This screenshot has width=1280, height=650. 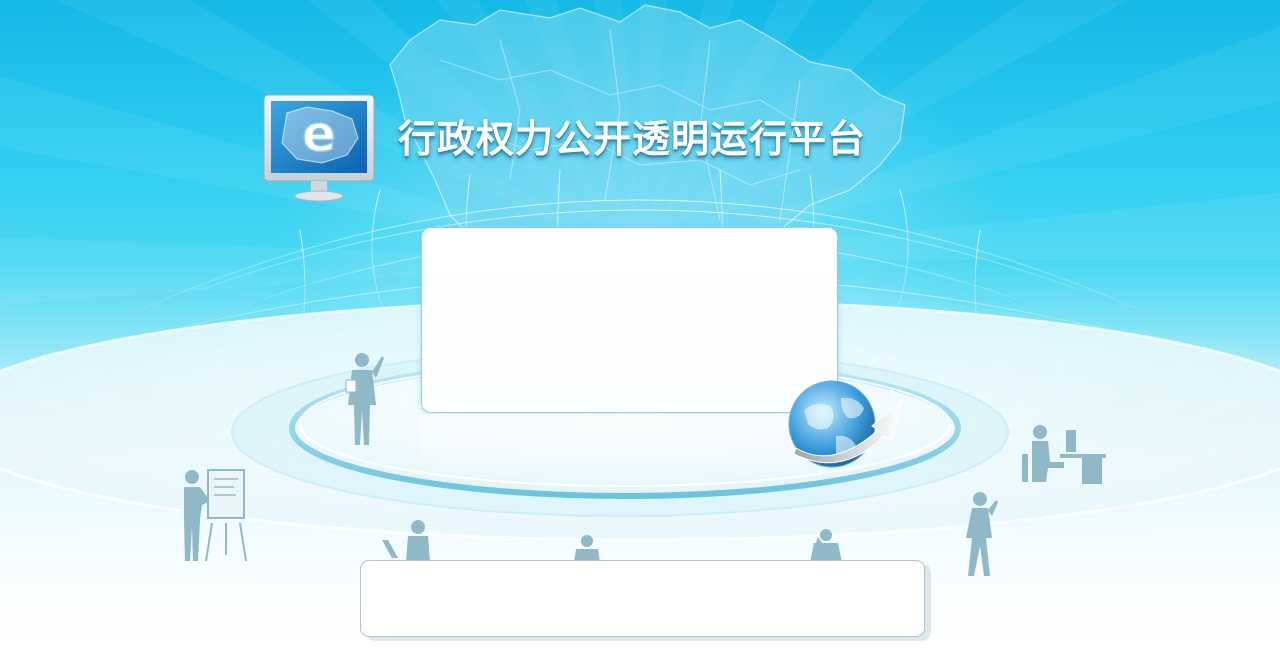 I want to click on monitor-e-icon: e, so click(x=319, y=148).